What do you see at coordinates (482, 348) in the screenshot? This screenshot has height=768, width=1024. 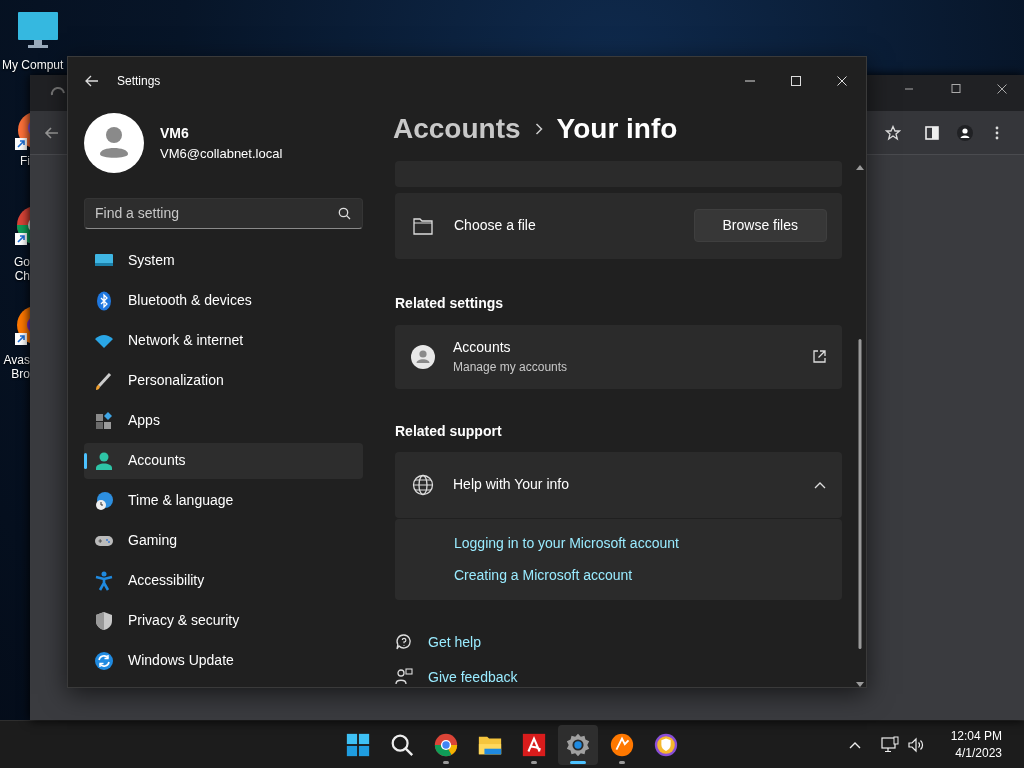 I see `card-title: Accounts` at bounding box center [482, 348].